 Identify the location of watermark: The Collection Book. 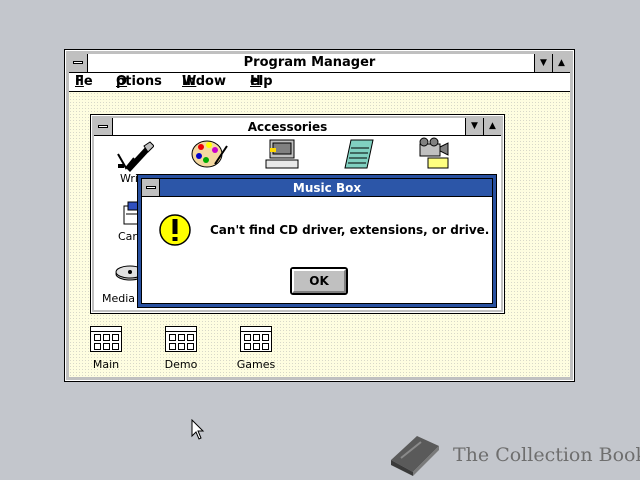
(513, 456).